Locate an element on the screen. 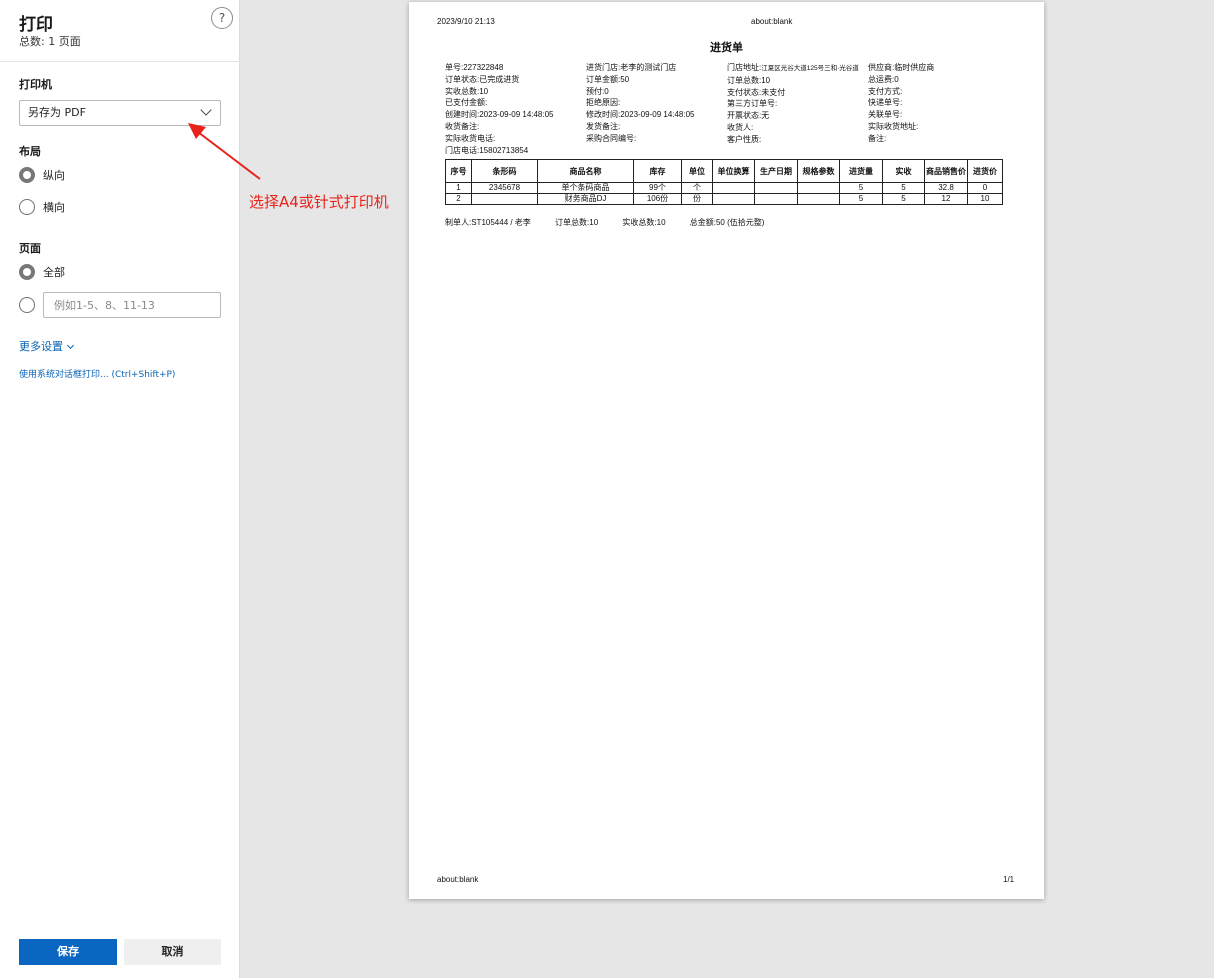 The image size is (1214, 978). table-cell: 个 is located at coordinates (697, 188).